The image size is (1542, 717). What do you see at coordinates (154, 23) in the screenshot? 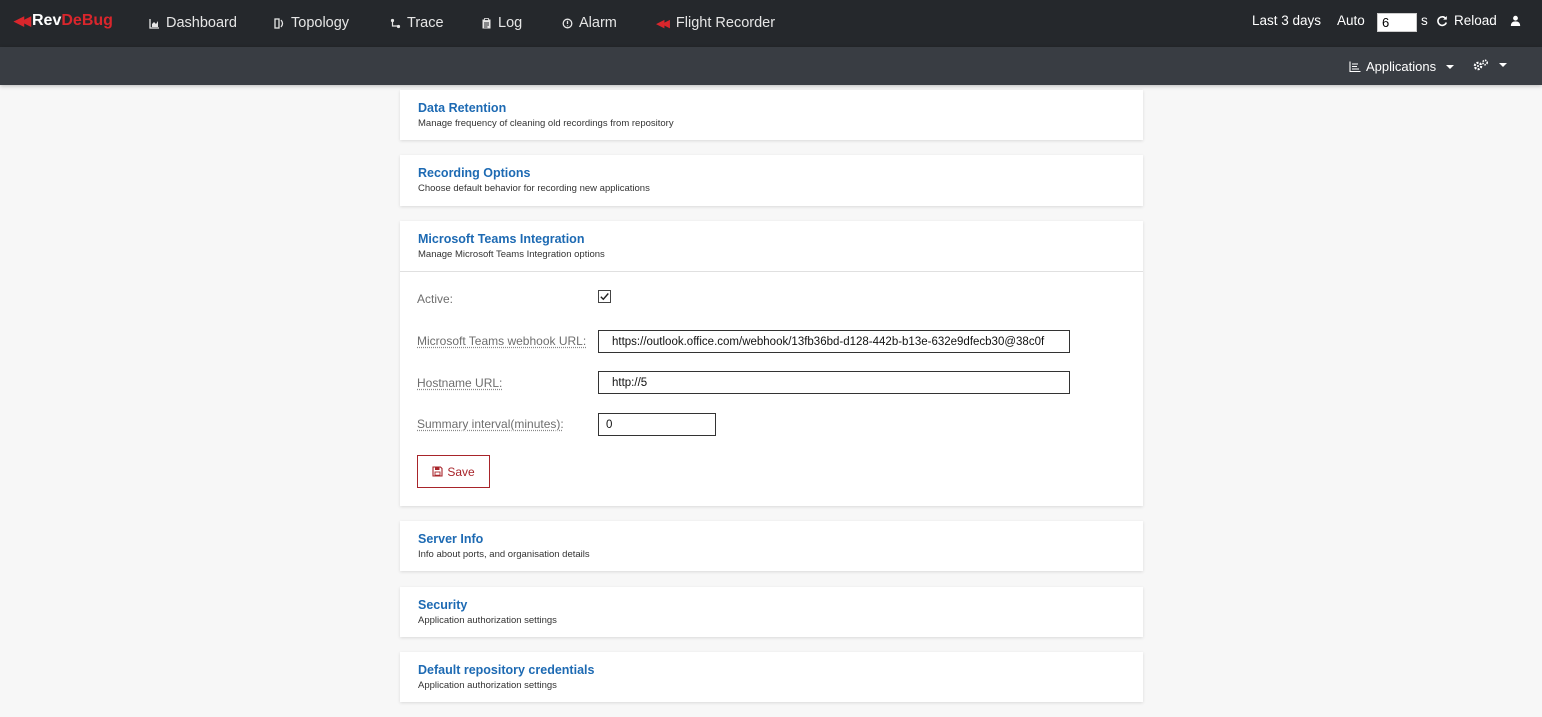
I see `area-chart-icon` at bounding box center [154, 23].